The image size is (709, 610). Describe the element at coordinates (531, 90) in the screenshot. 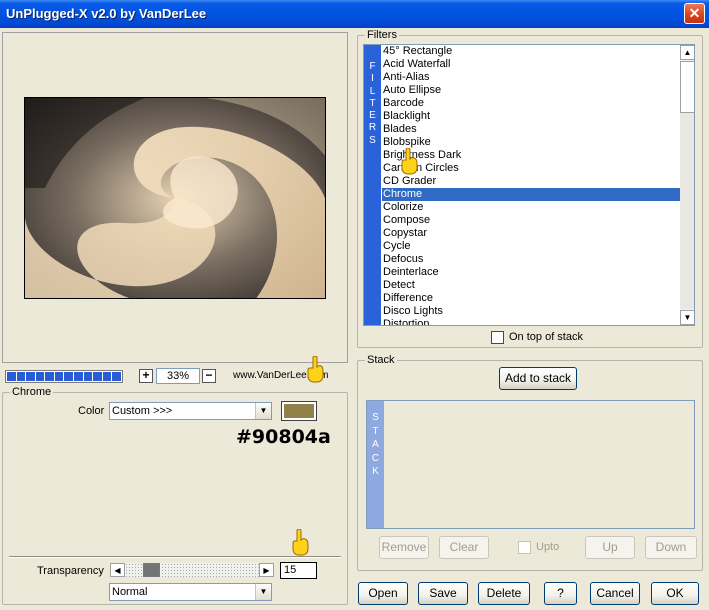

I see `filter-list-item: Auto Ellipse` at that location.